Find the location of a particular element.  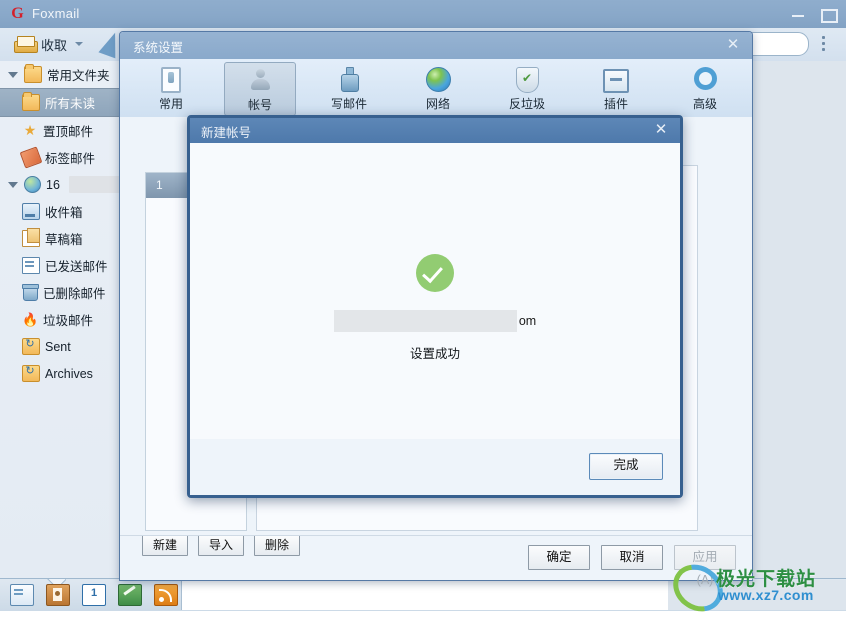

receive-mail-button: 收取 is located at coordinates (48, 44).